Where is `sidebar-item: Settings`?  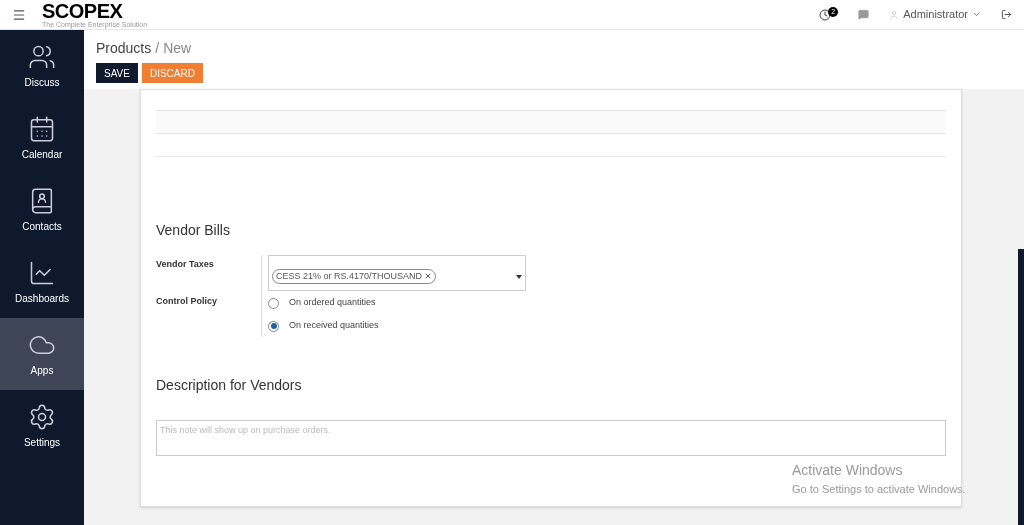
sidebar-item: Settings is located at coordinates (42, 426).